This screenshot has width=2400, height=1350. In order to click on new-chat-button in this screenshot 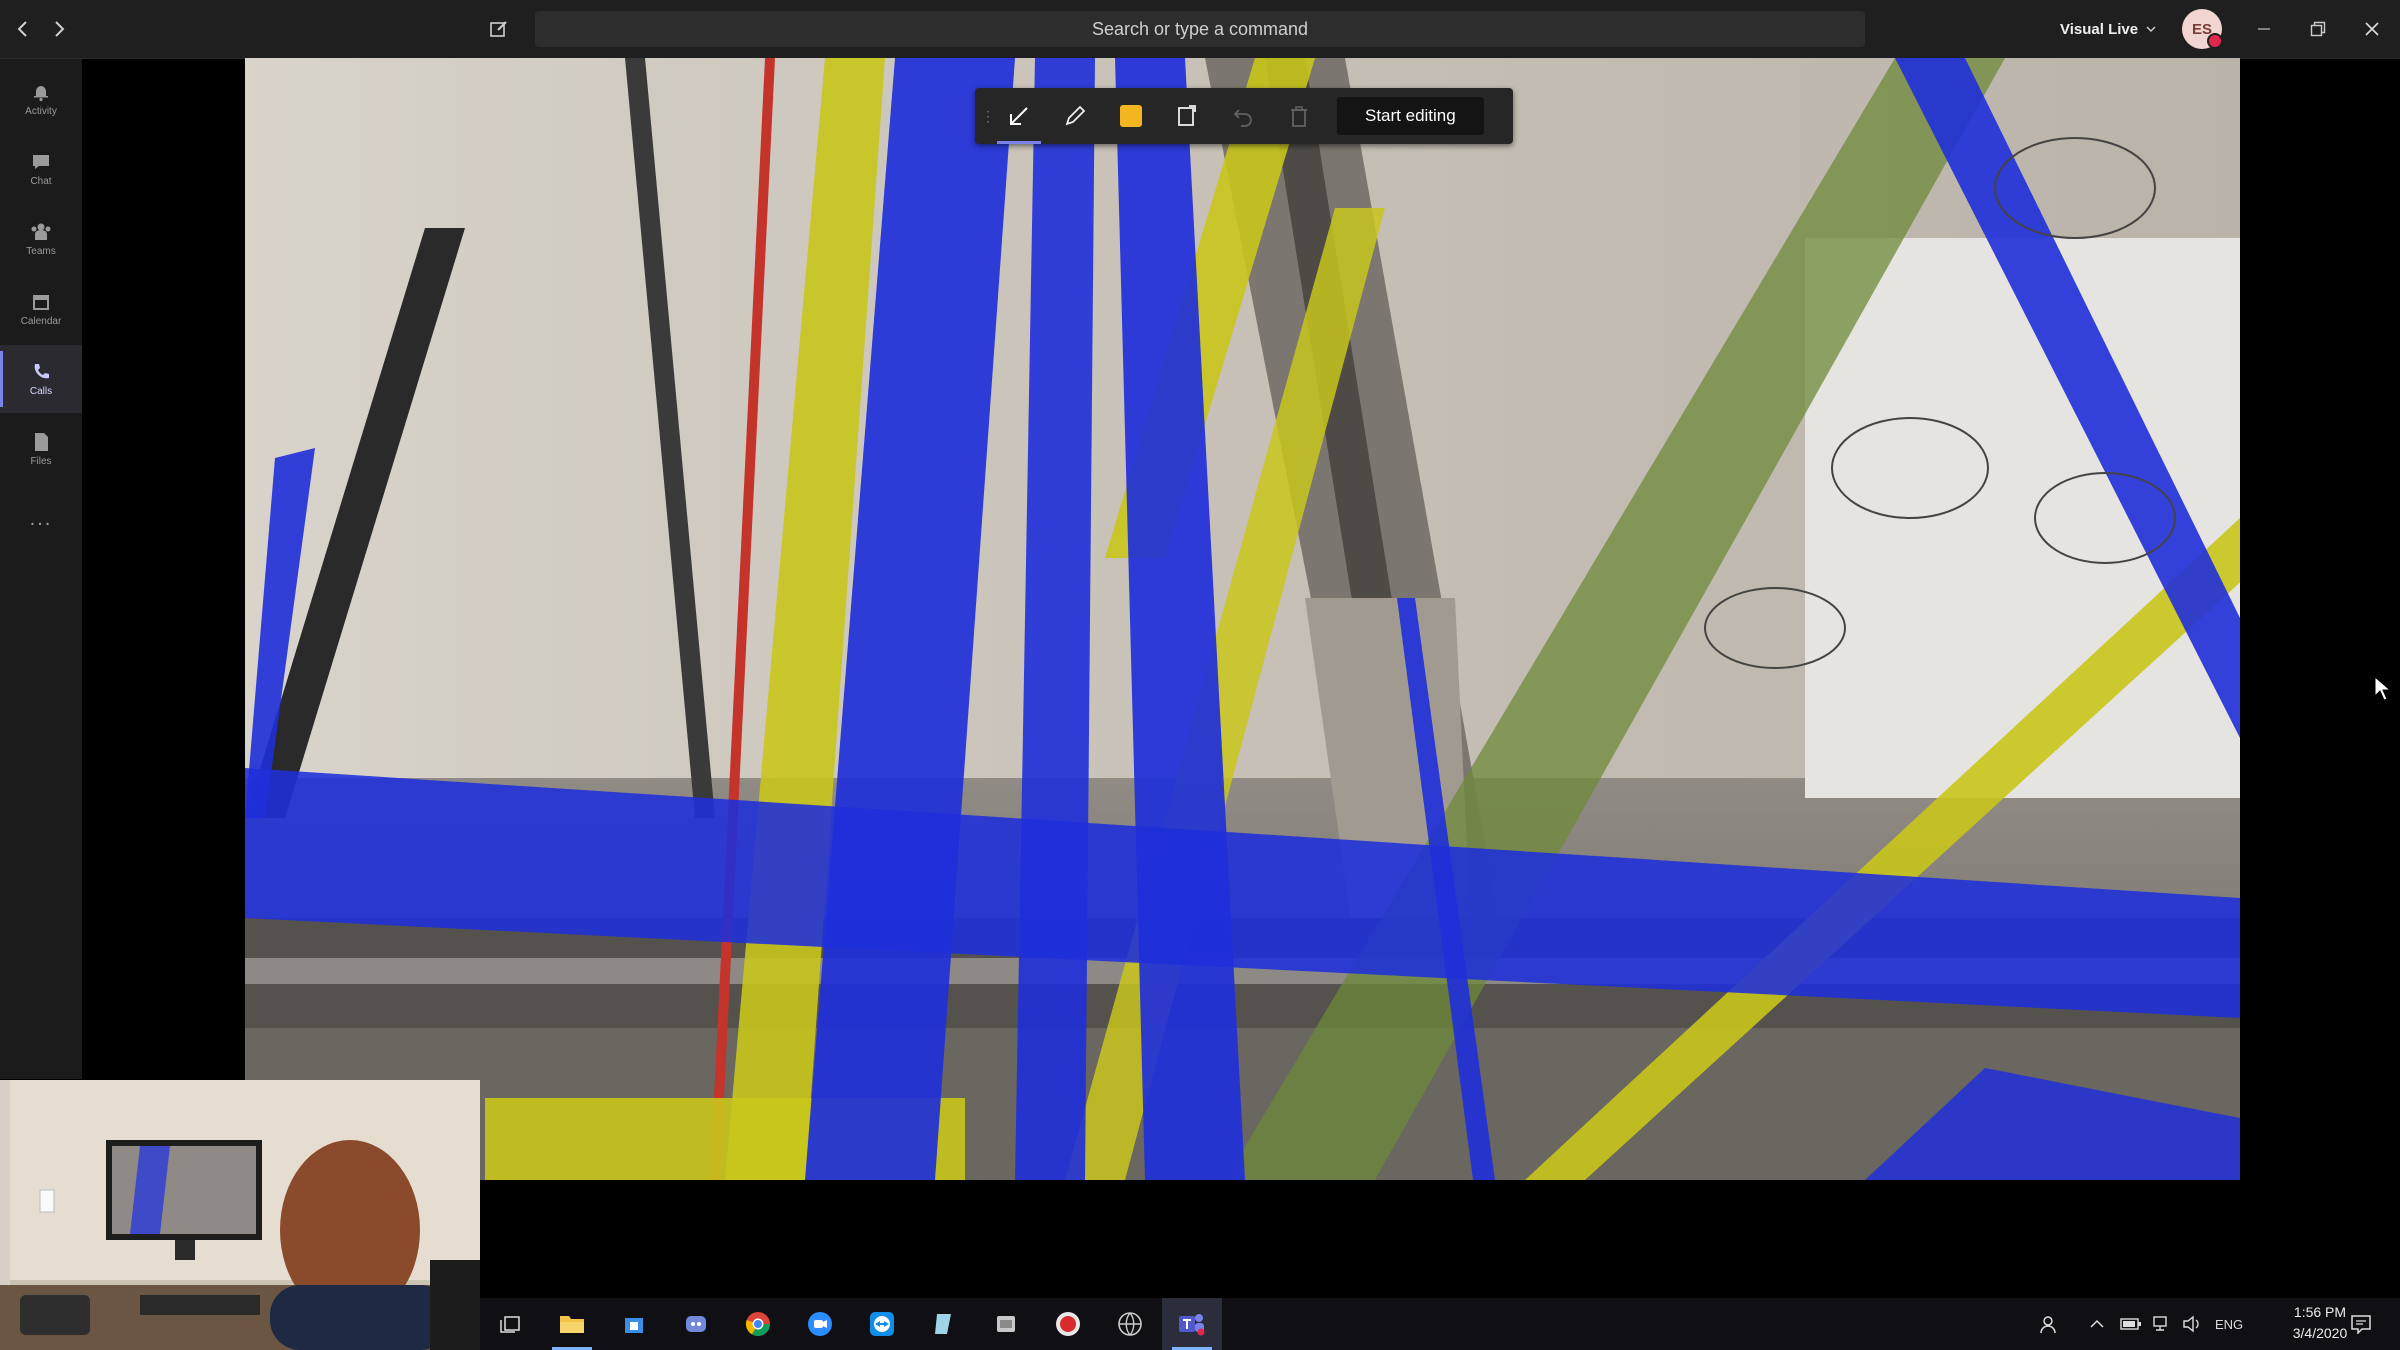, I will do `click(499, 29)`.